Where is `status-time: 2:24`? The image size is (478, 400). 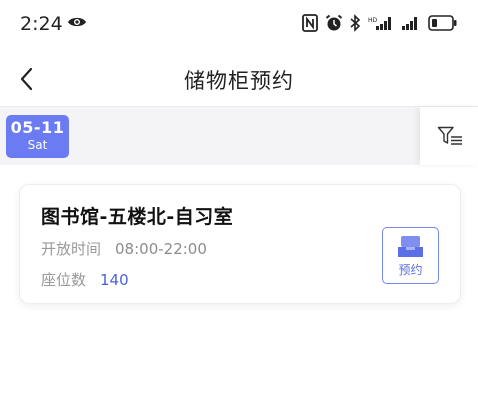
status-time: 2:24 is located at coordinates (41, 24).